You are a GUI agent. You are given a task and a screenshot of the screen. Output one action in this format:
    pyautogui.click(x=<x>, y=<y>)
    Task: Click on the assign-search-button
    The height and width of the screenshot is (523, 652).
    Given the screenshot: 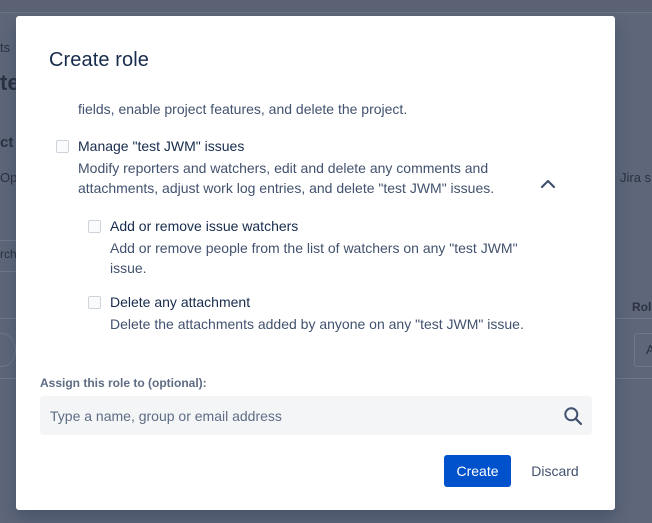 What is the action you would take?
    pyautogui.click(x=573, y=416)
    